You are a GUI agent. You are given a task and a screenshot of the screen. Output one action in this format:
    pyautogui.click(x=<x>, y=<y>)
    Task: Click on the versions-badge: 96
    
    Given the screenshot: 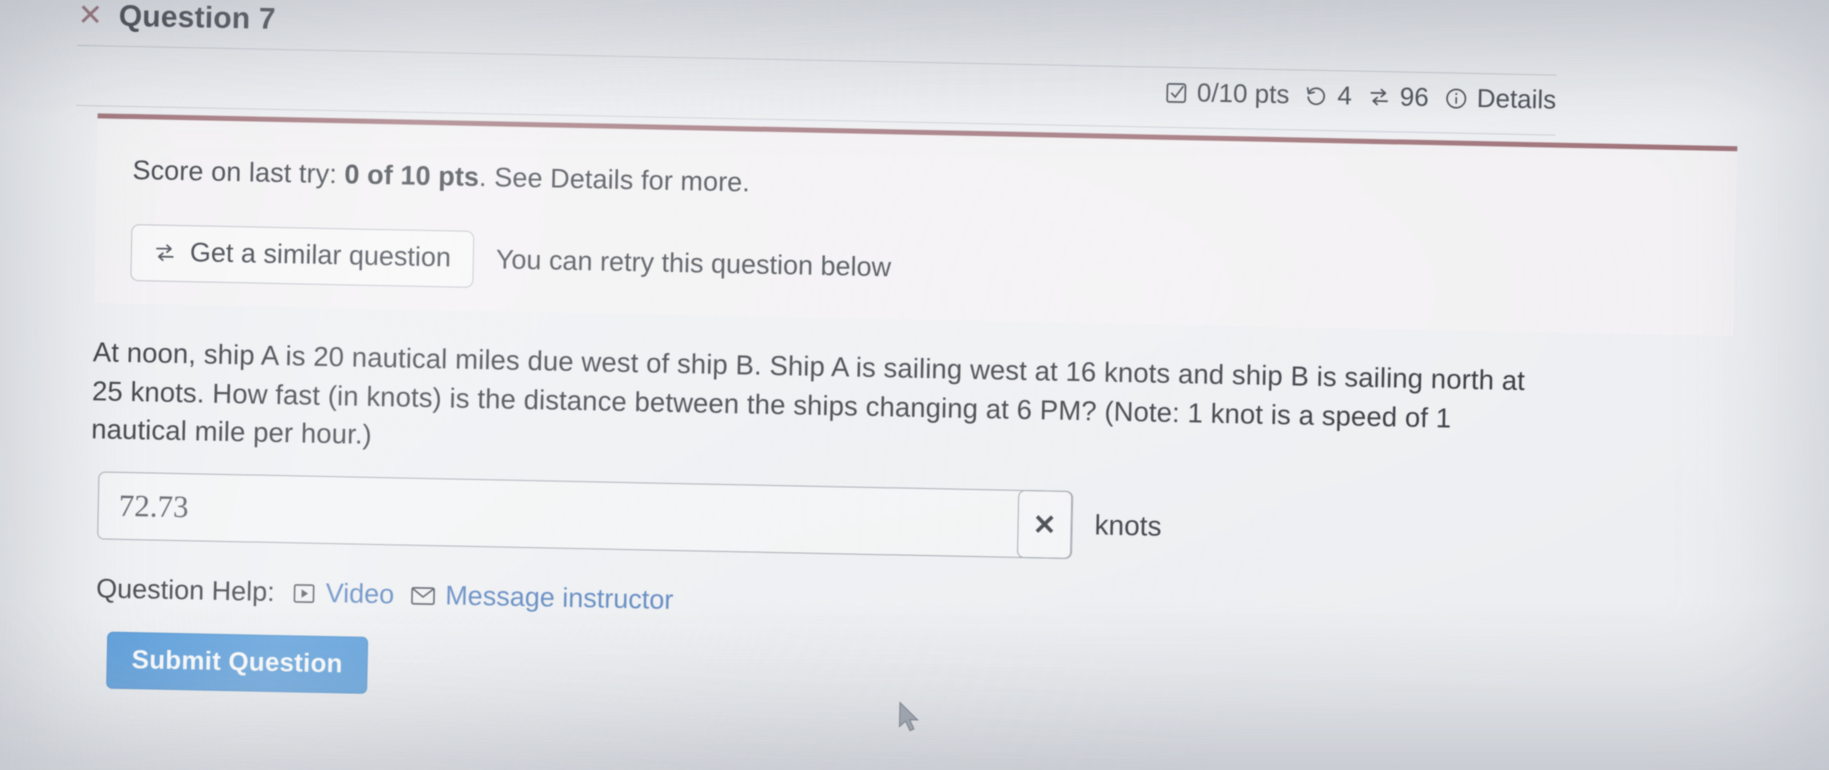 What is the action you would take?
    pyautogui.click(x=1398, y=97)
    